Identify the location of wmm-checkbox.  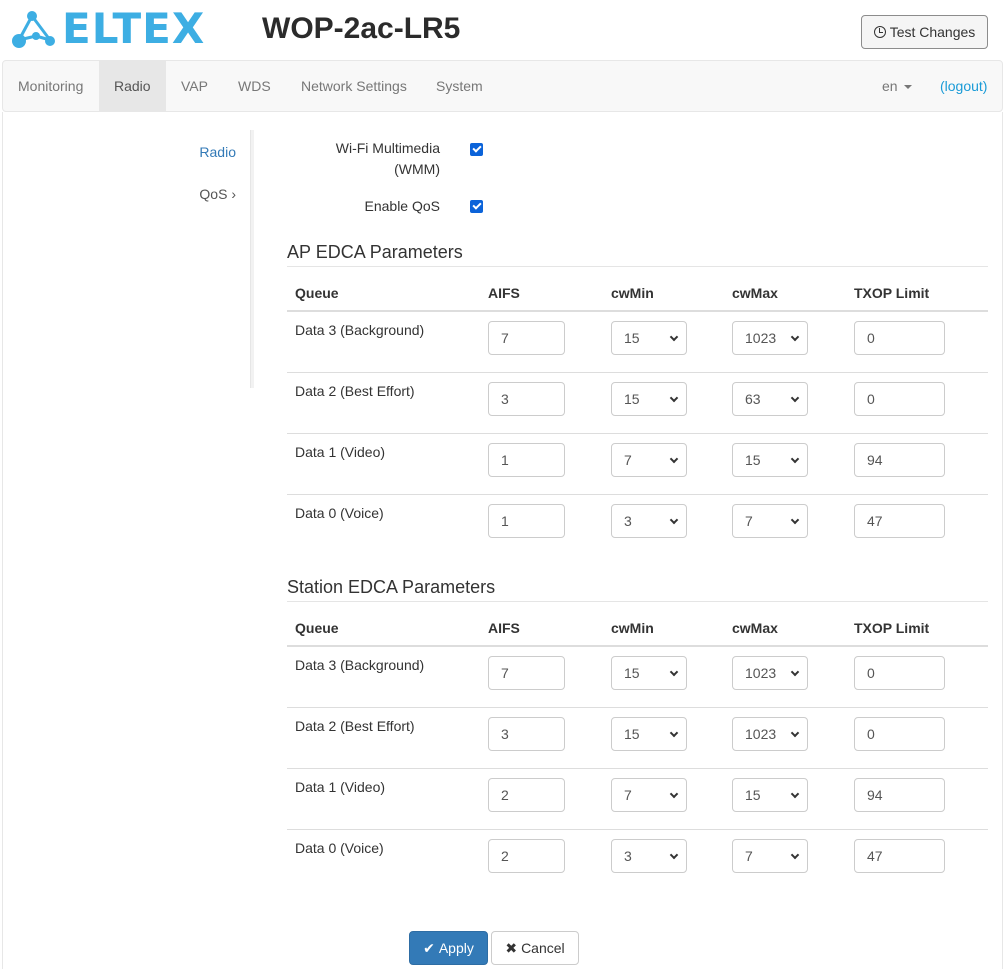
(476, 149).